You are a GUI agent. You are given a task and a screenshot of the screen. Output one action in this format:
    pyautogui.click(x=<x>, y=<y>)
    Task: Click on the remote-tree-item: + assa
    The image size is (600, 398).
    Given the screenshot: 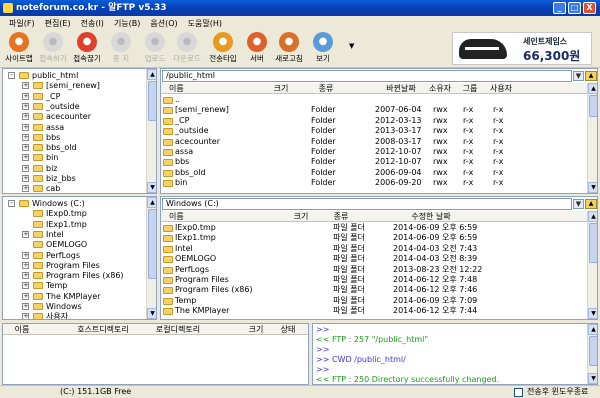 What is the action you would take?
    pyautogui.click(x=43, y=128)
    